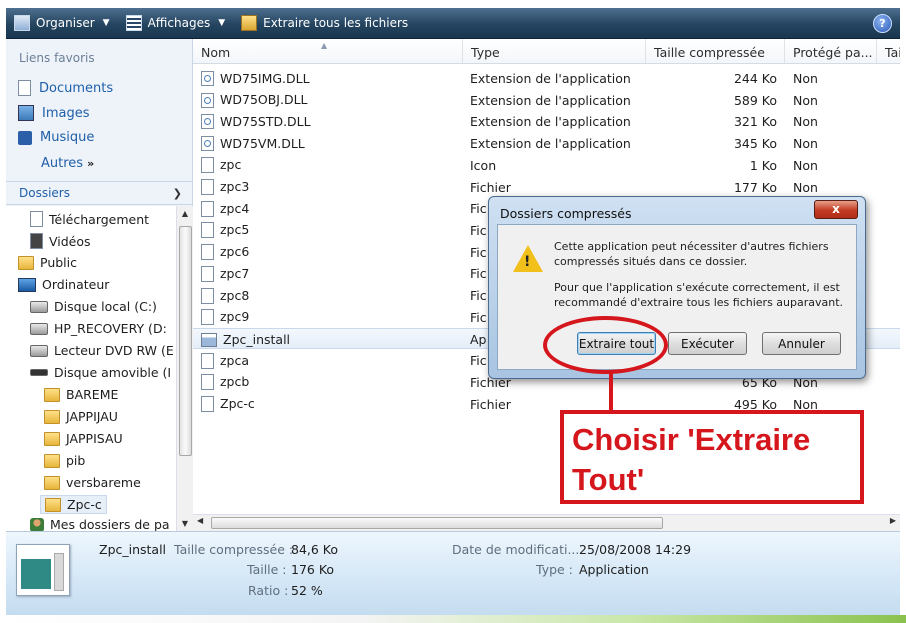 The width and height of the screenshot is (906, 623). I want to click on tree-item-label: Vidéos, so click(70, 241).